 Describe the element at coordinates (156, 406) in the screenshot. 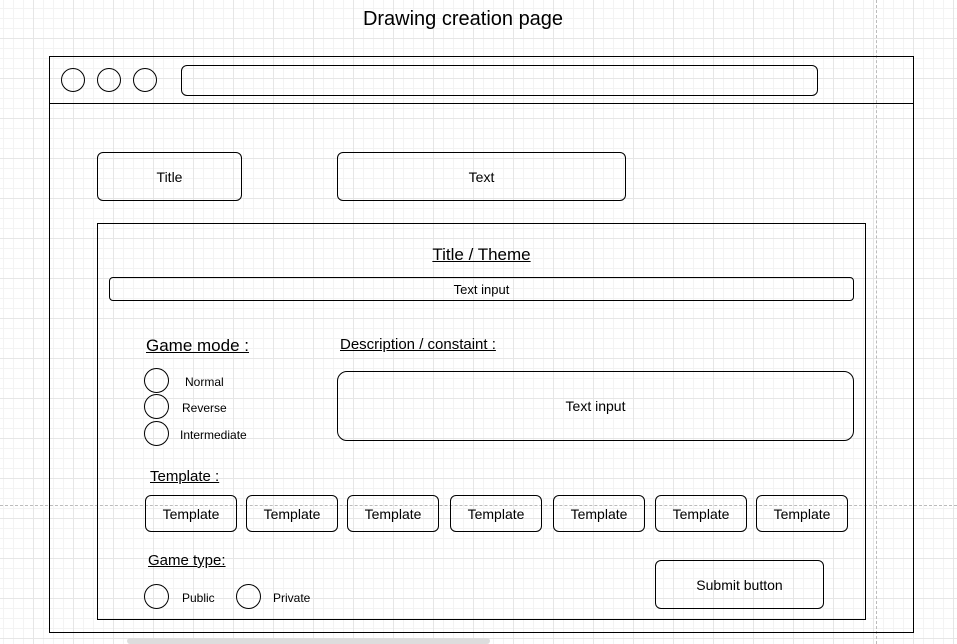

I see `game-mode-radio-reverse` at that location.